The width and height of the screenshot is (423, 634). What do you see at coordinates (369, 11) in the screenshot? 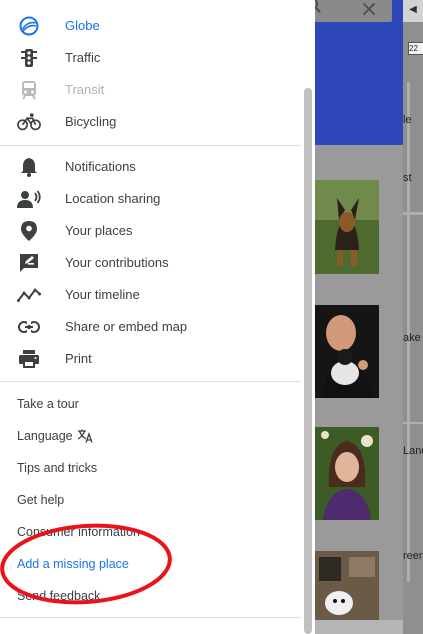
I see `clear-search-icon: ×` at bounding box center [369, 11].